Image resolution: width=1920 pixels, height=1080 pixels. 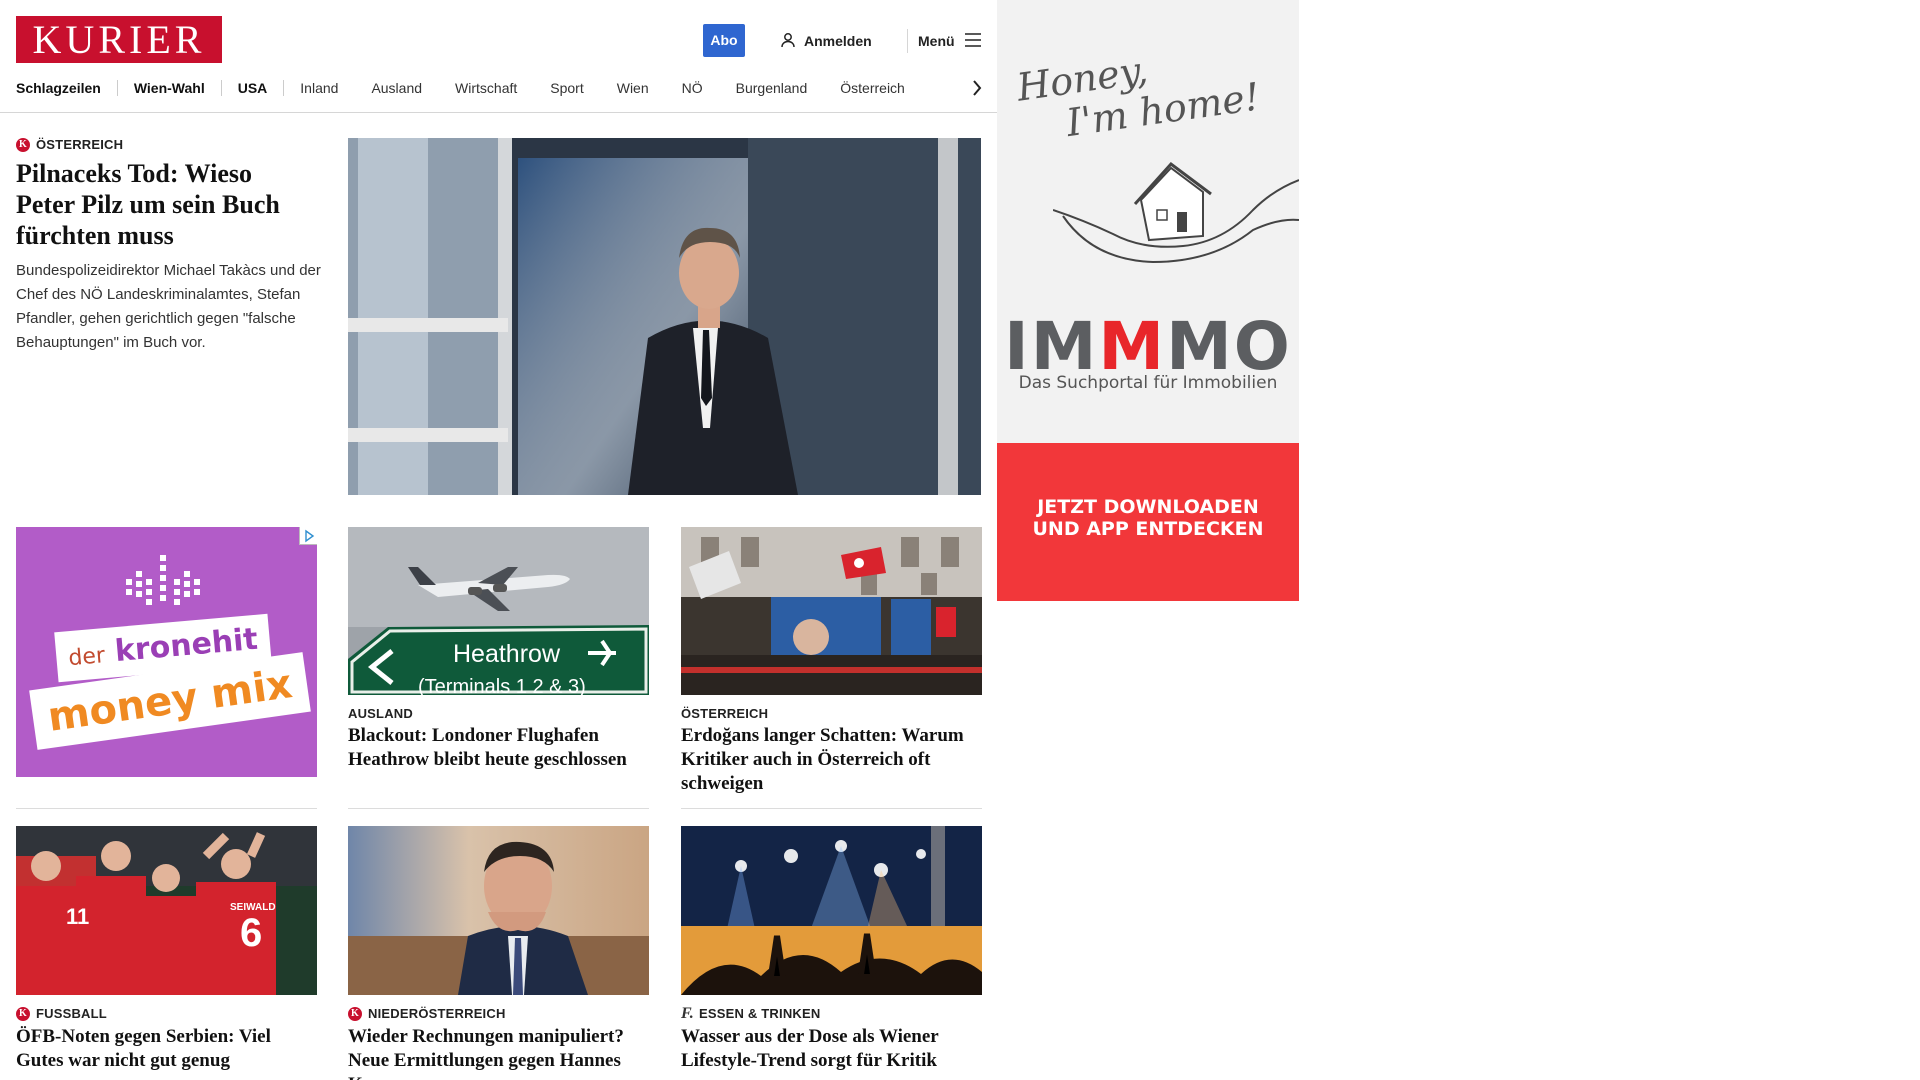 What do you see at coordinates (872, 88) in the screenshot?
I see `nav-item-oesterreich: Österreich` at bounding box center [872, 88].